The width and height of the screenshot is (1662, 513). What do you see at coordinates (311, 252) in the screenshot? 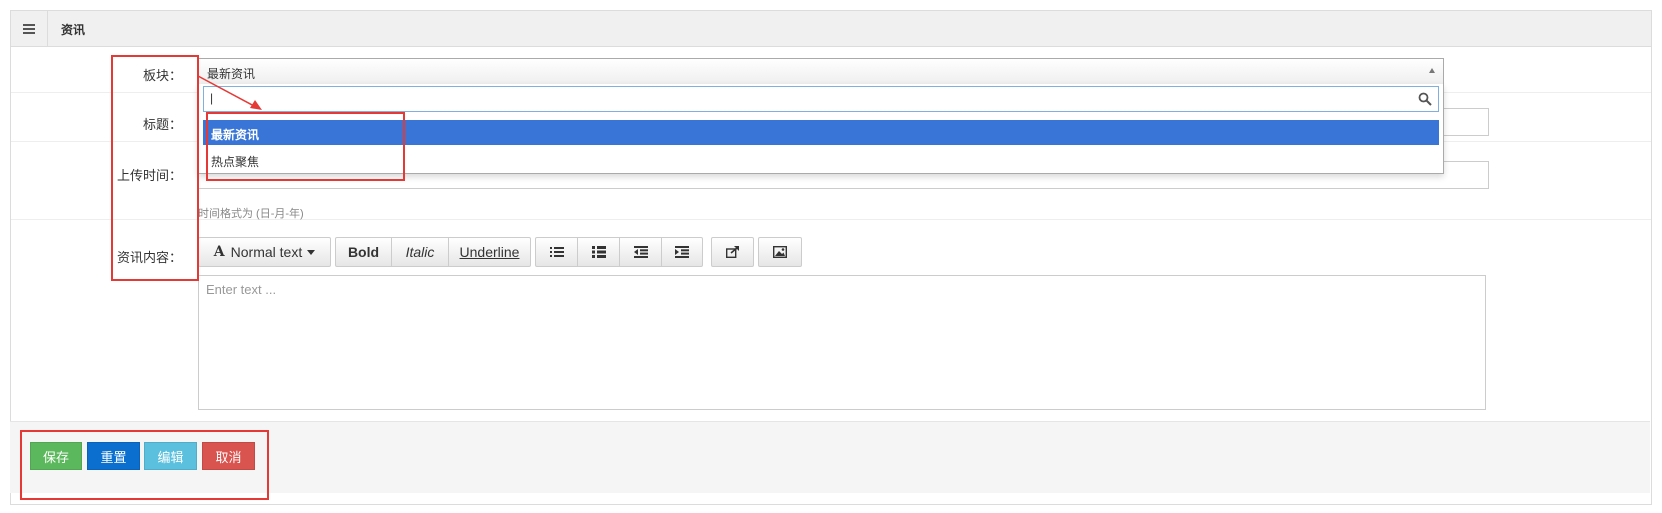
I see `caret-down-icon` at bounding box center [311, 252].